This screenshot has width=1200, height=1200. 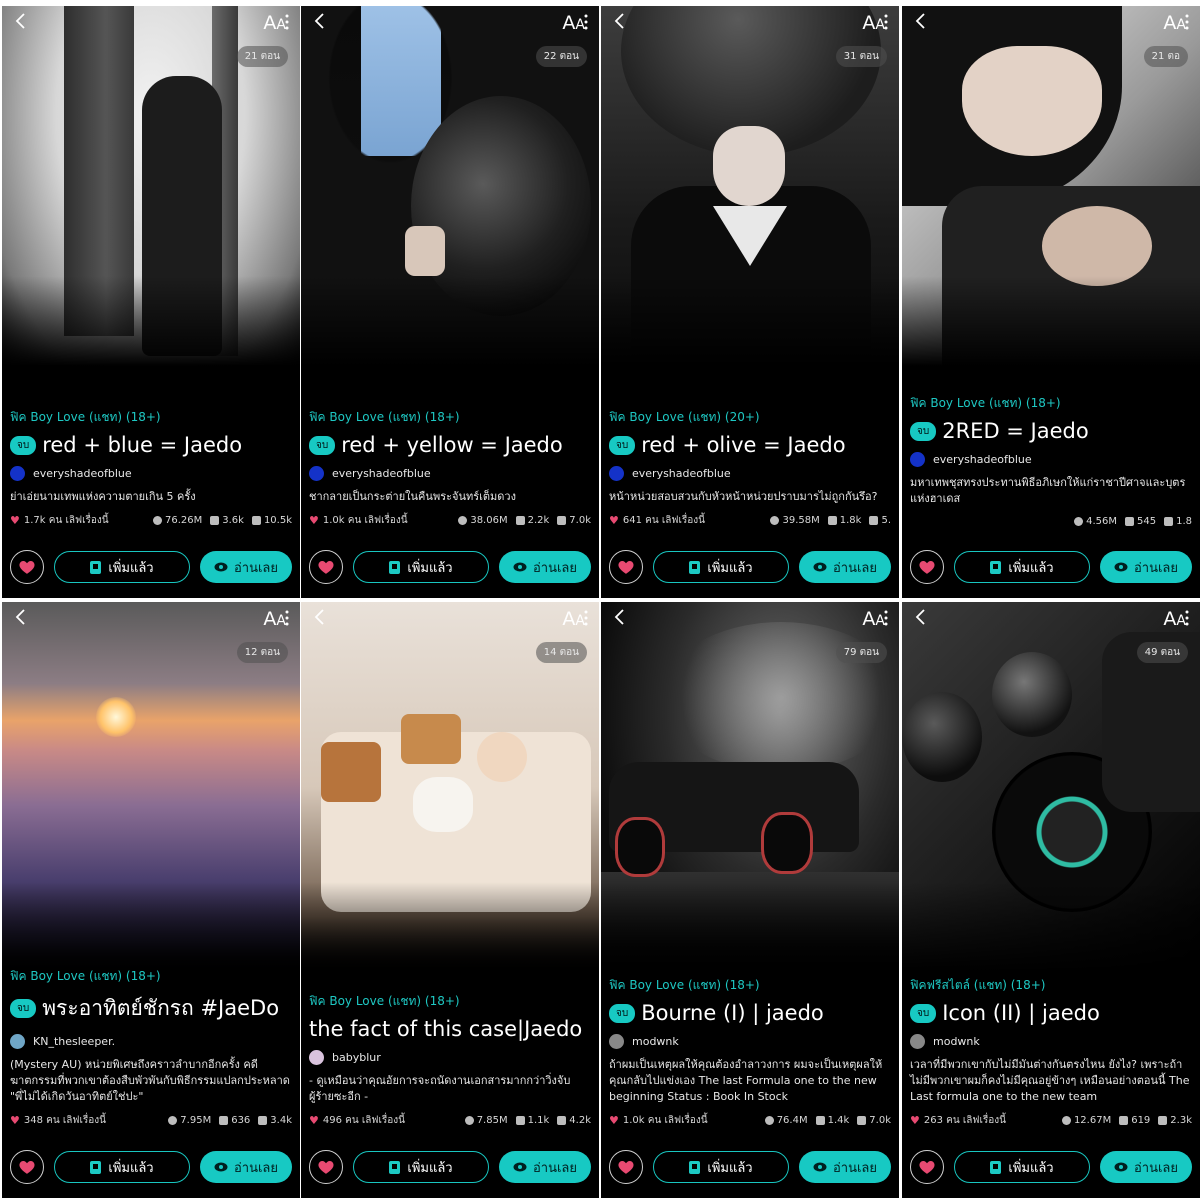 What do you see at coordinates (732, 1013) in the screenshot?
I see `story-title: Bourne (I) | jaedo` at bounding box center [732, 1013].